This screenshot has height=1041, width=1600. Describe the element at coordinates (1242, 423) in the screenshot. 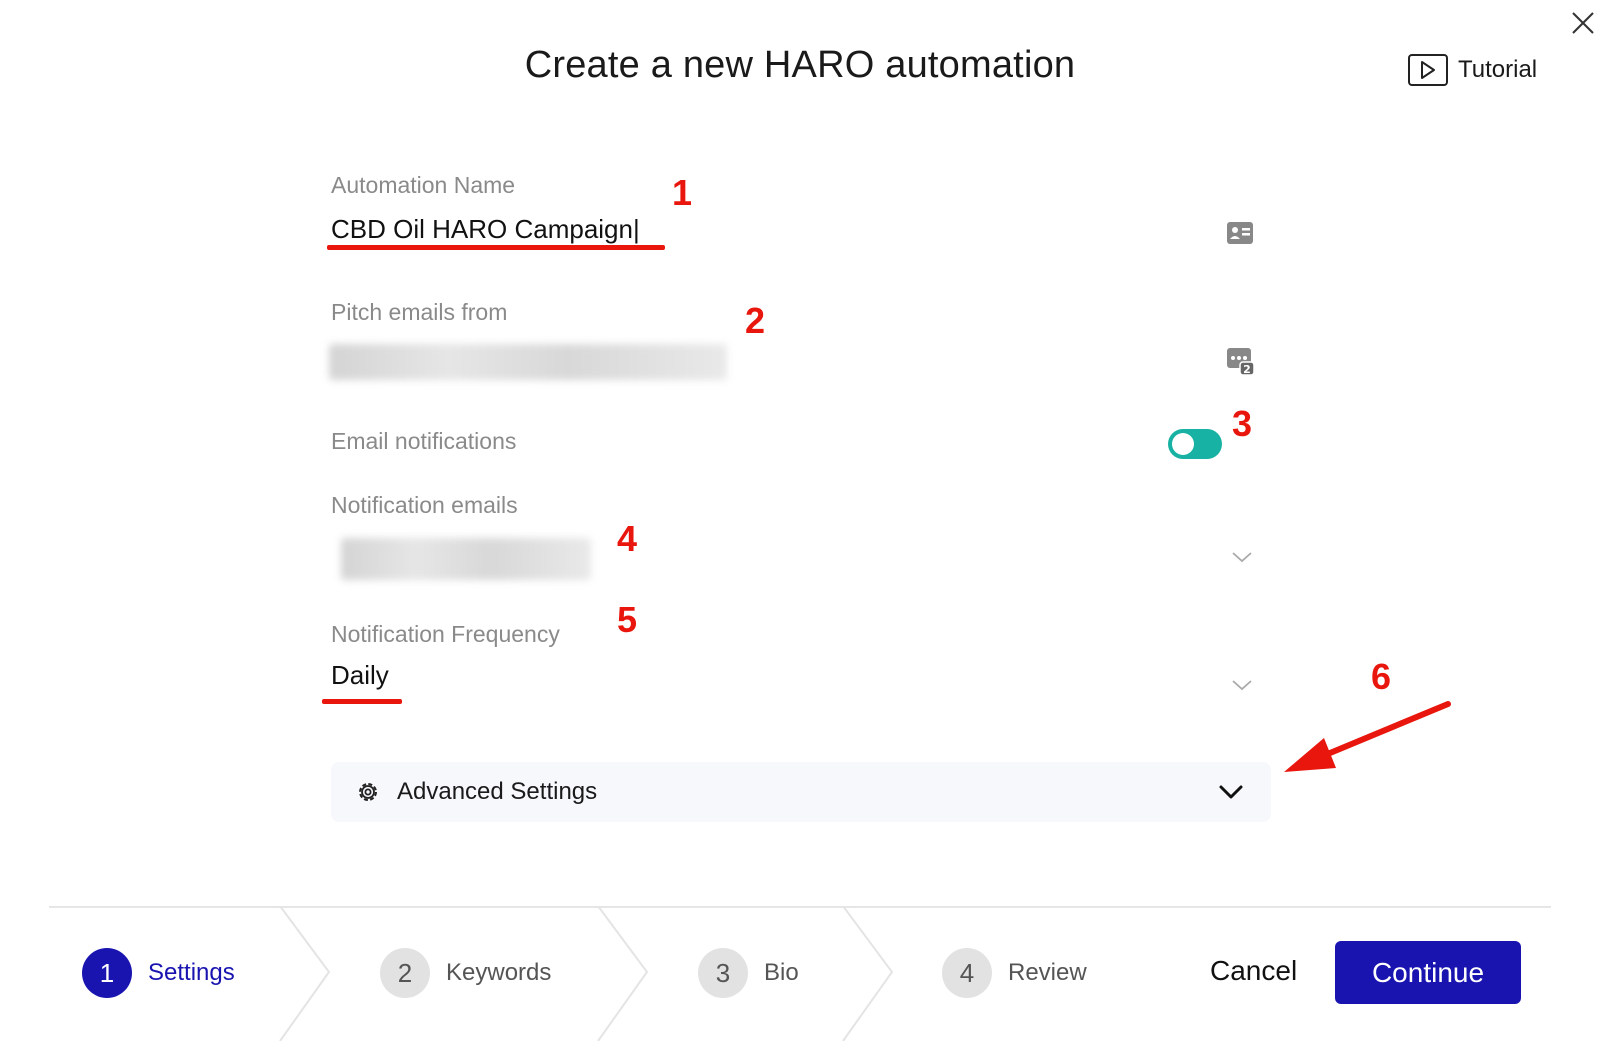

I see `annotation-number-3: 3` at that location.